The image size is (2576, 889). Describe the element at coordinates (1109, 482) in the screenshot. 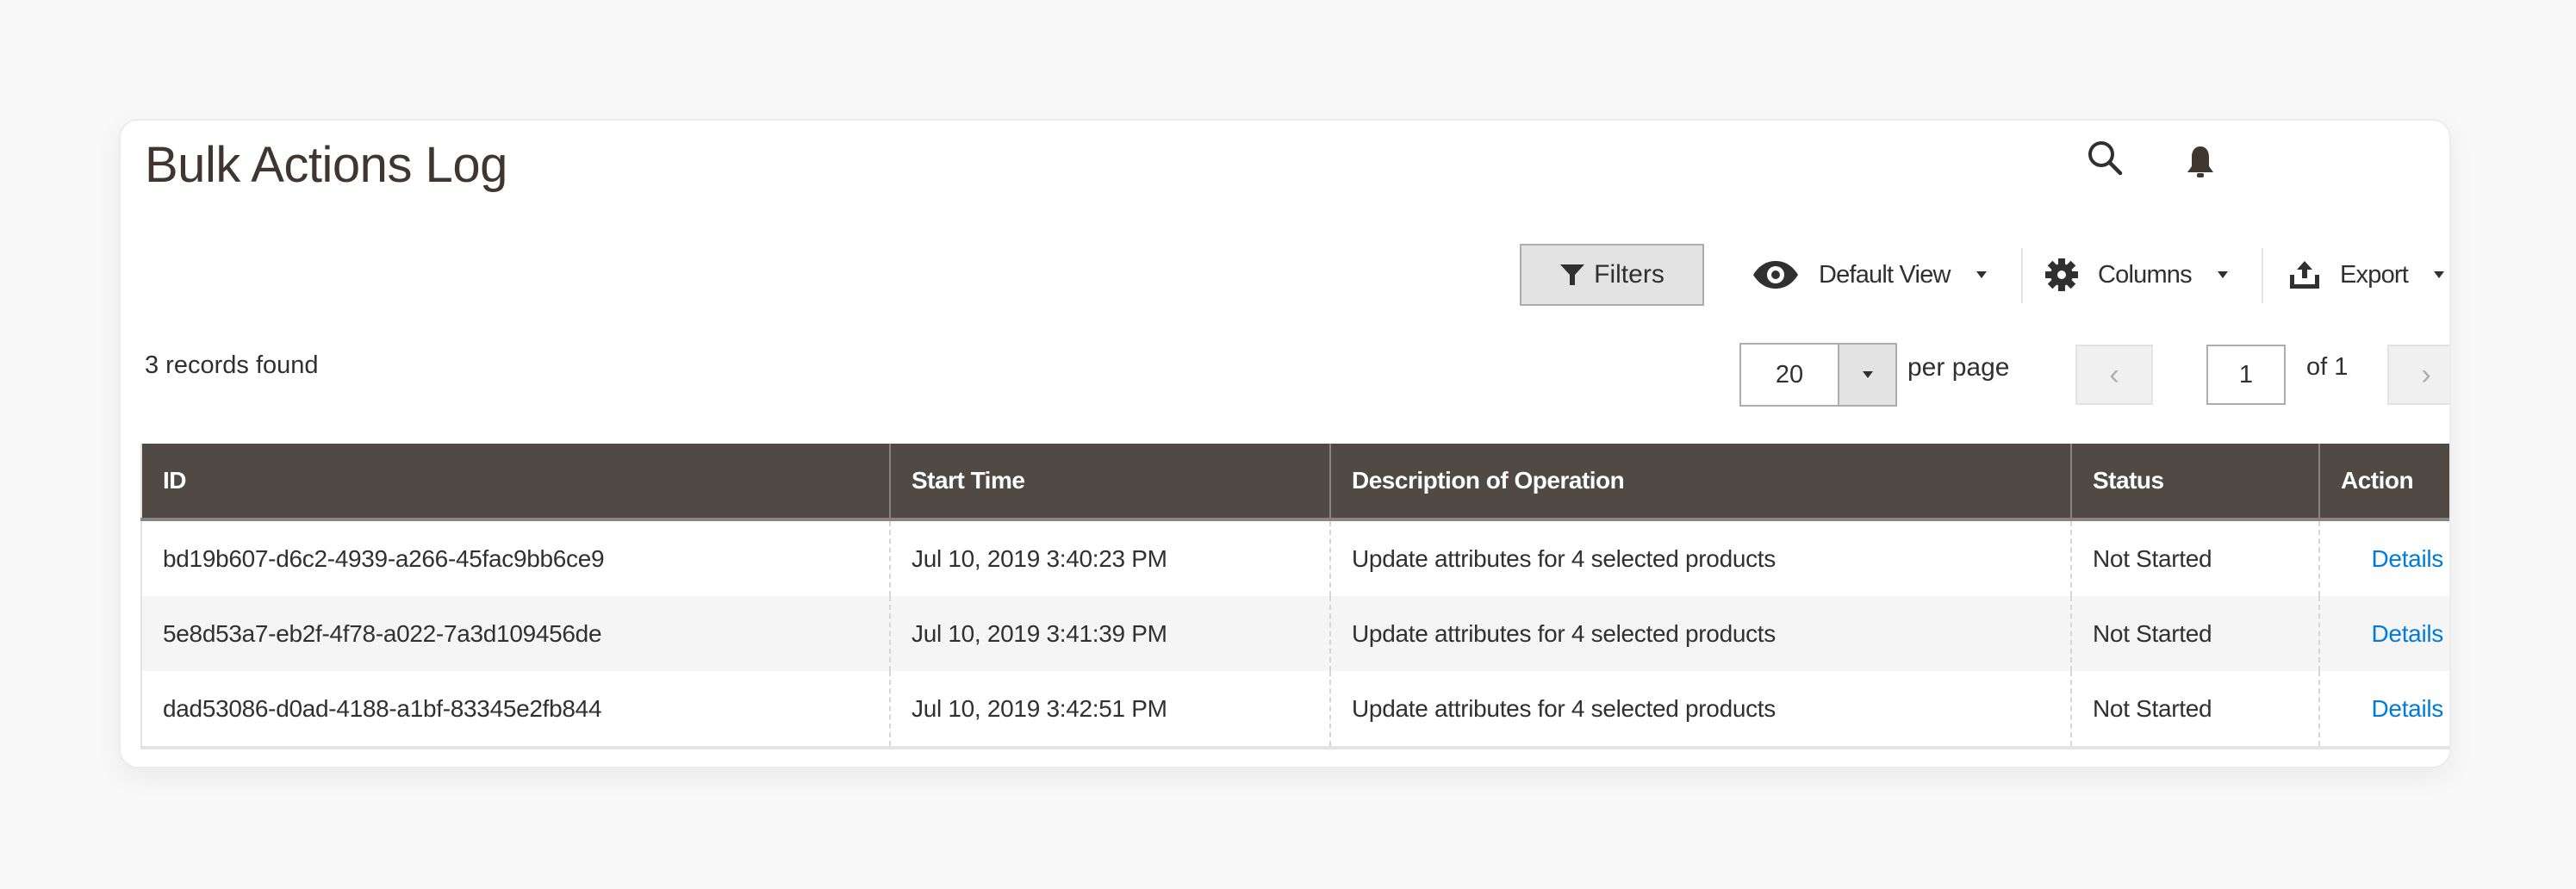

I see `column-header-start-time: Start Time` at that location.